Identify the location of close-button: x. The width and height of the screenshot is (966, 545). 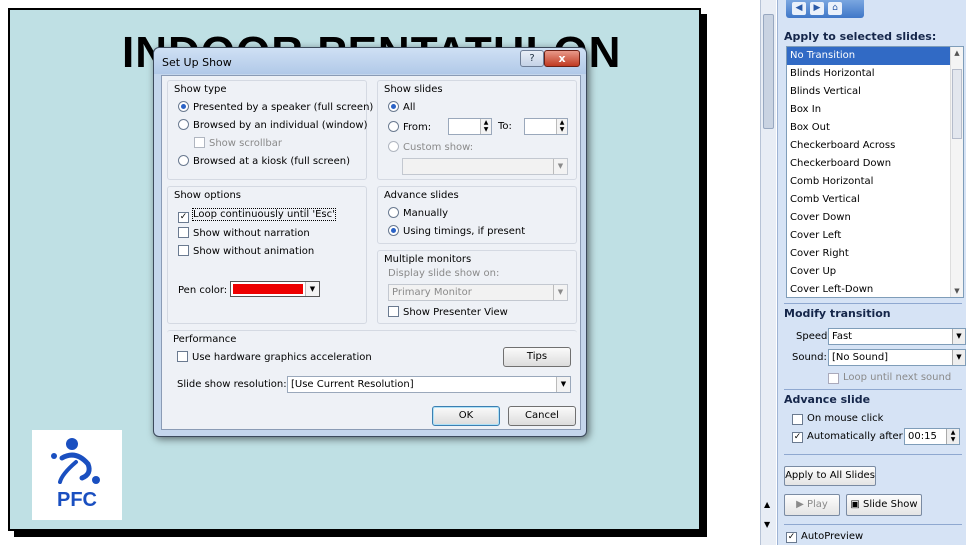
(562, 58).